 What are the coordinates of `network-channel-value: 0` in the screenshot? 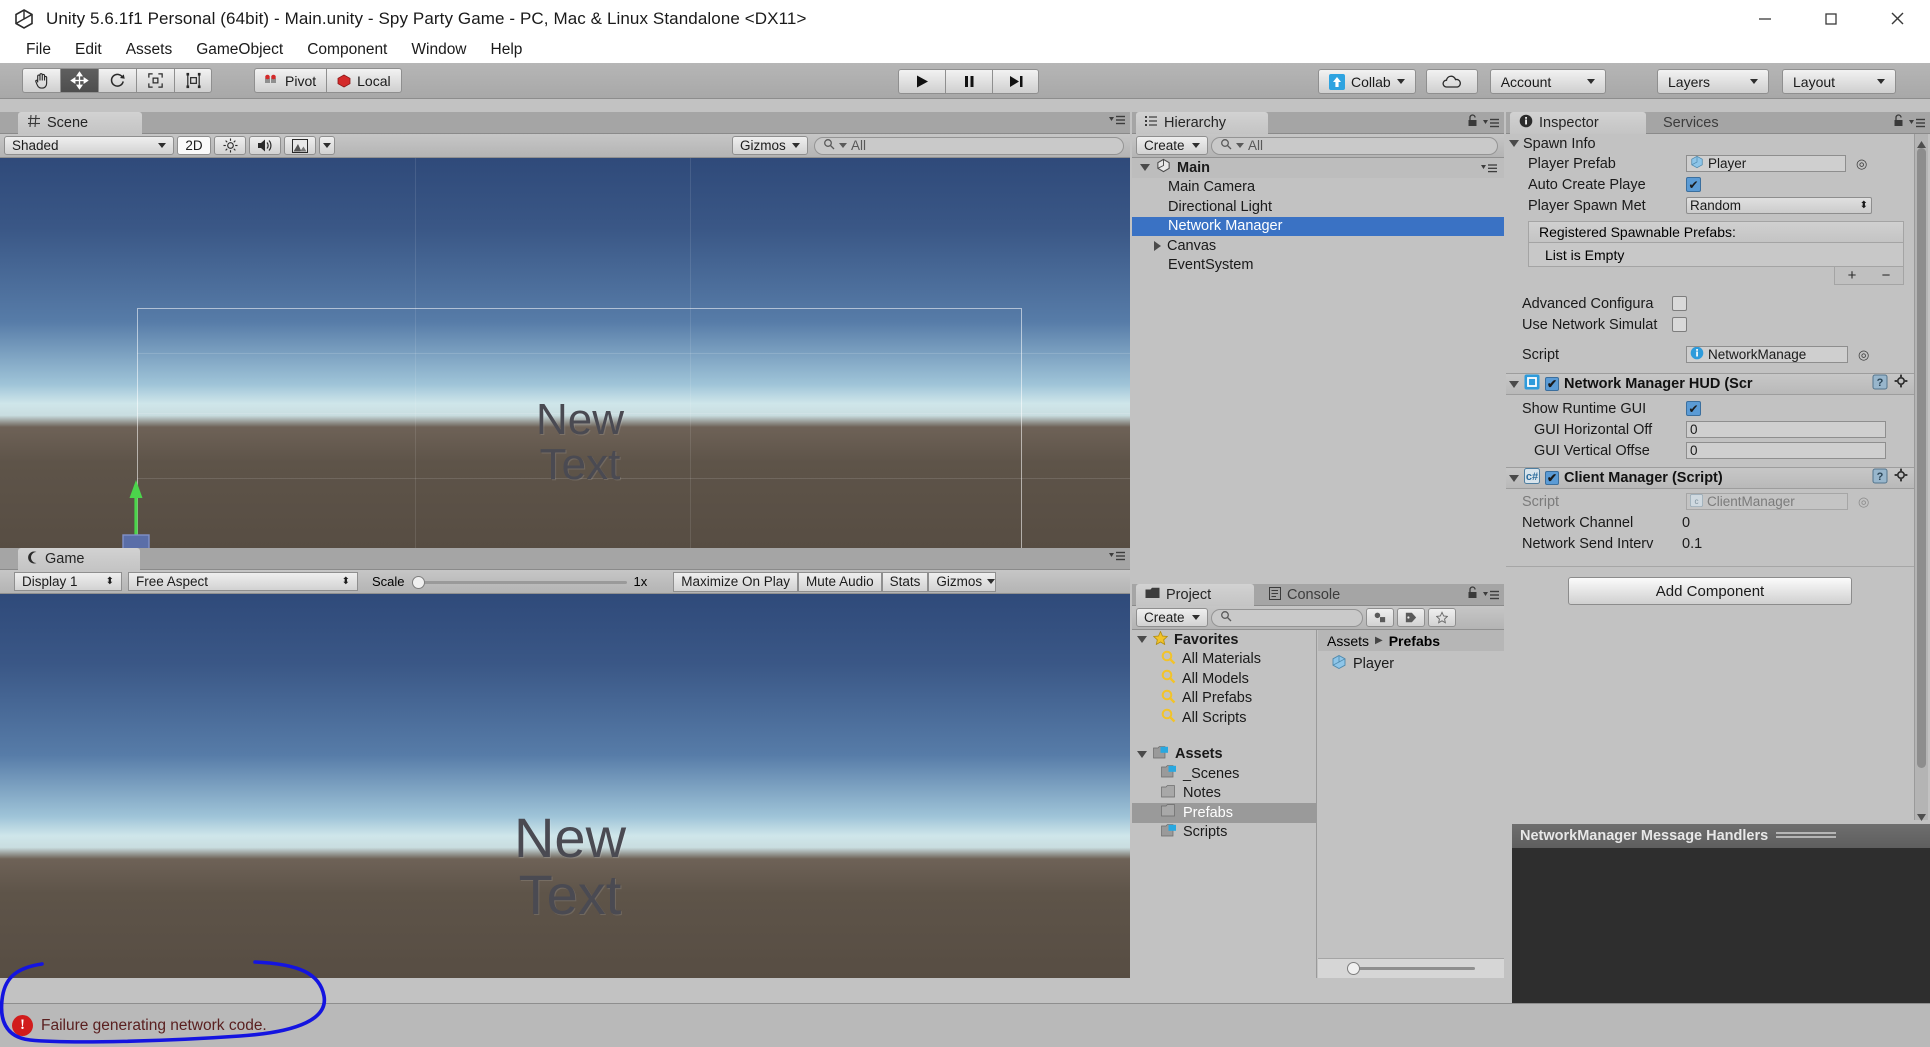 It's located at (1686, 523).